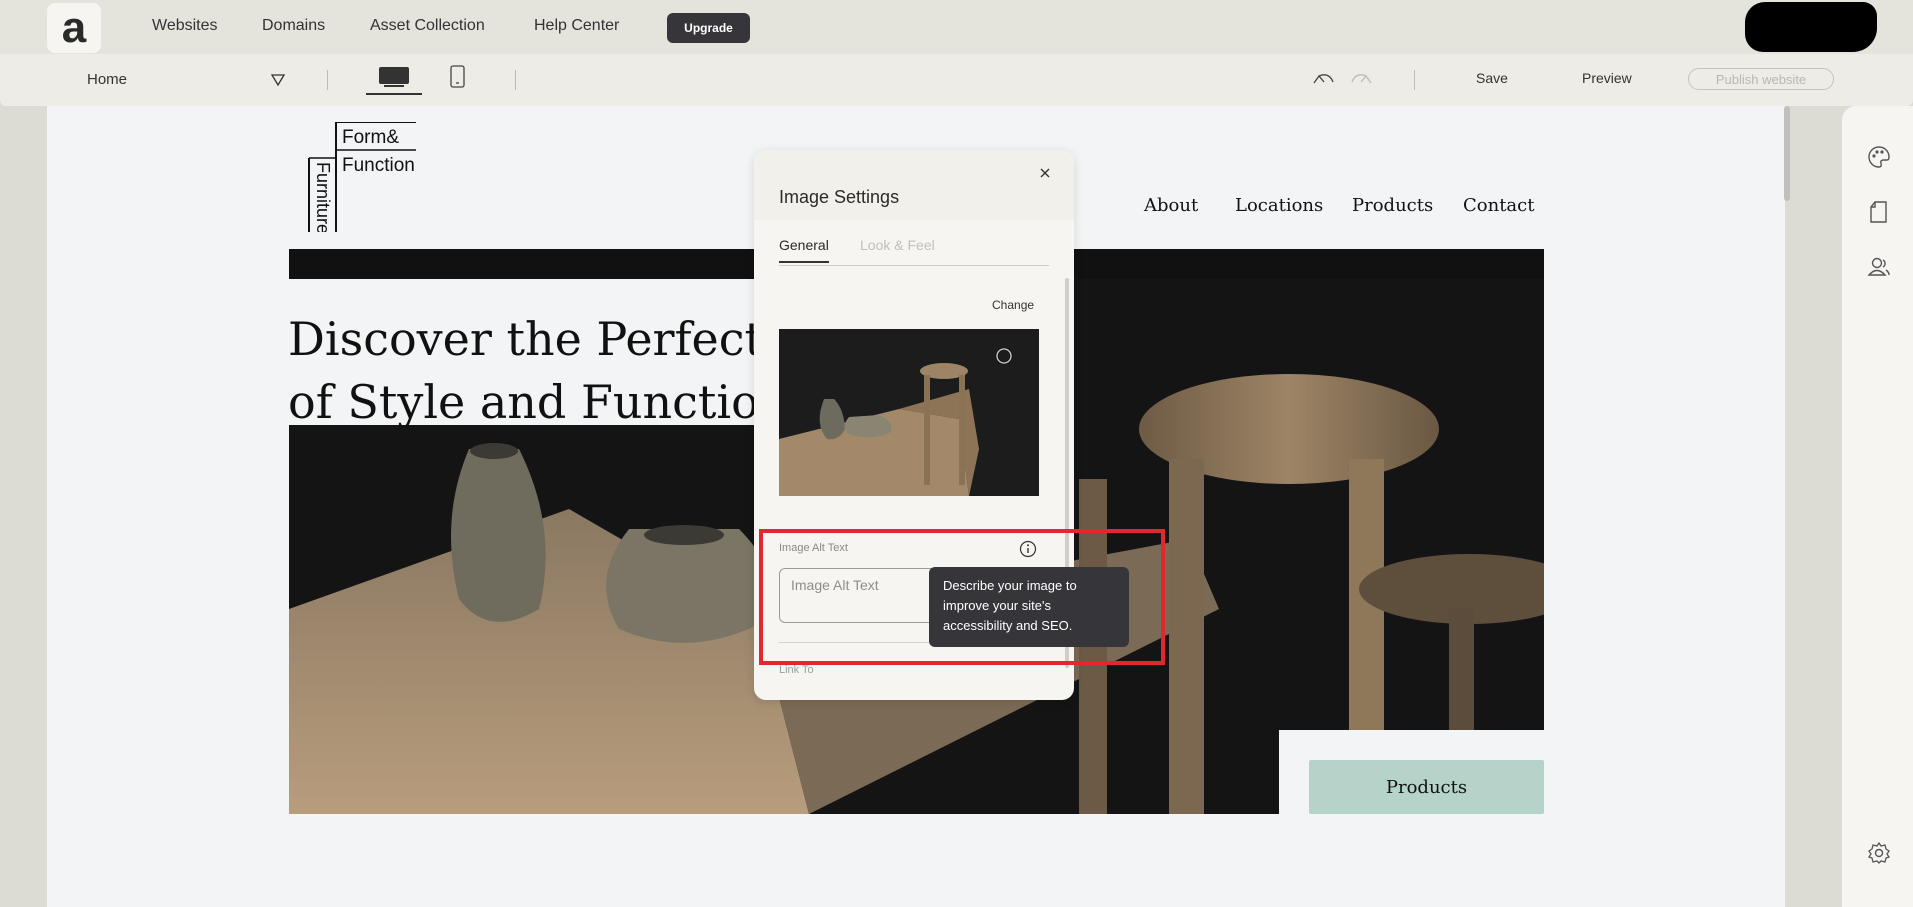 Image resolution: width=1913 pixels, height=907 pixels. Describe the element at coordinates (1879, 267) in the screenshot. I see `users-icon` at that location.